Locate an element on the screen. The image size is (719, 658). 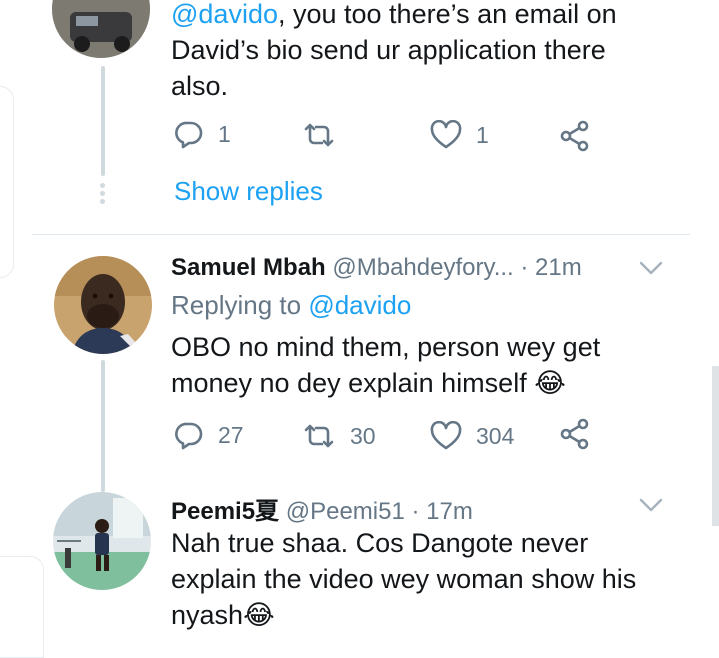
right-scroll-edge is located at coordinates (715, 446).